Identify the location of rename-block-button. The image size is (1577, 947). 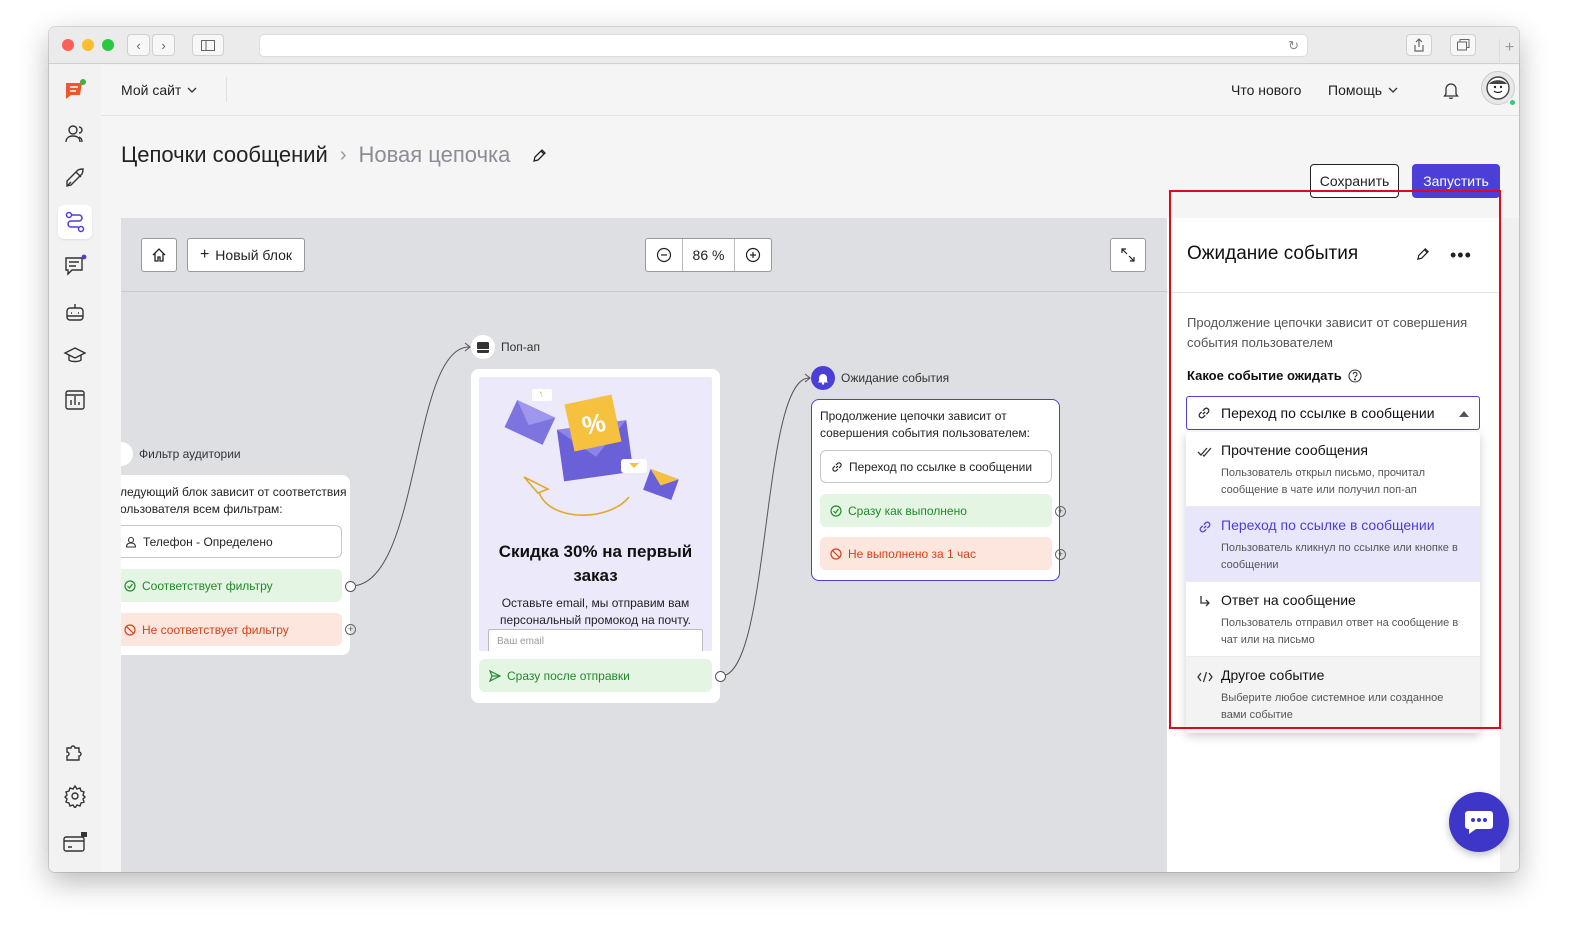
(1423, 256).